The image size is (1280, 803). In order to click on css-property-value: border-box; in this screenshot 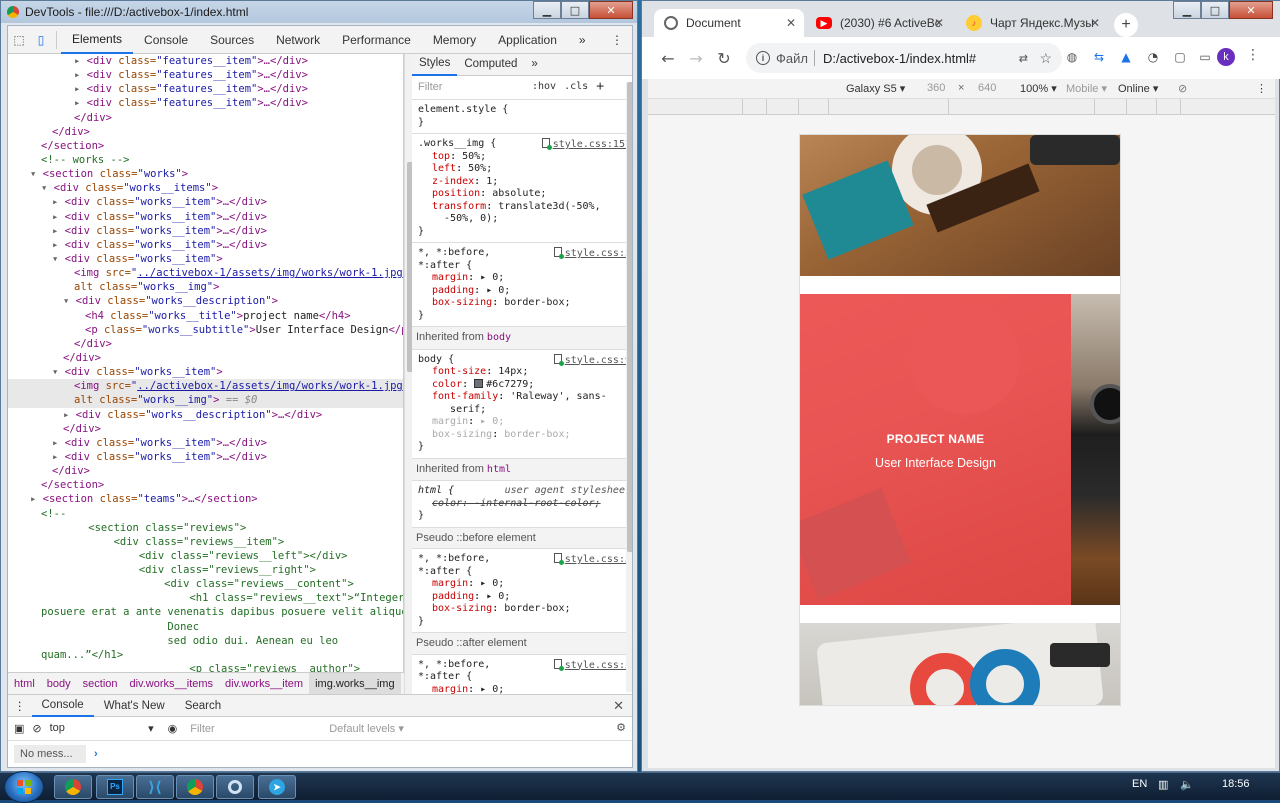, I will do `click(537, 302)`.